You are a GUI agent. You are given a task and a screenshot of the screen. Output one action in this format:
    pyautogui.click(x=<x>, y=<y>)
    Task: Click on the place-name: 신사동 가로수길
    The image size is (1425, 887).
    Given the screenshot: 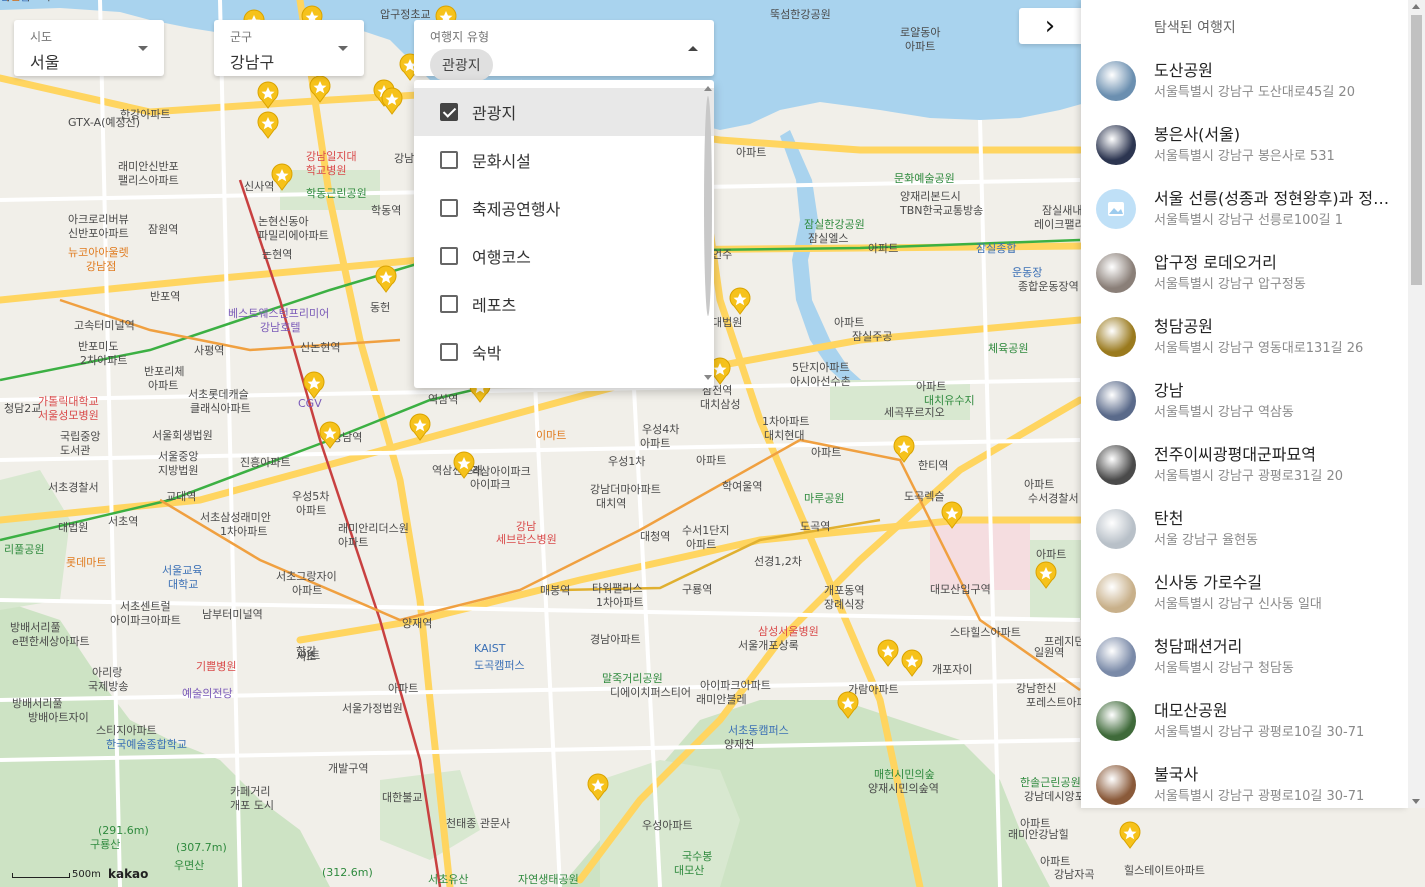 What is the action you would take?
    pyautogui.click(x=1208, y=582)
    